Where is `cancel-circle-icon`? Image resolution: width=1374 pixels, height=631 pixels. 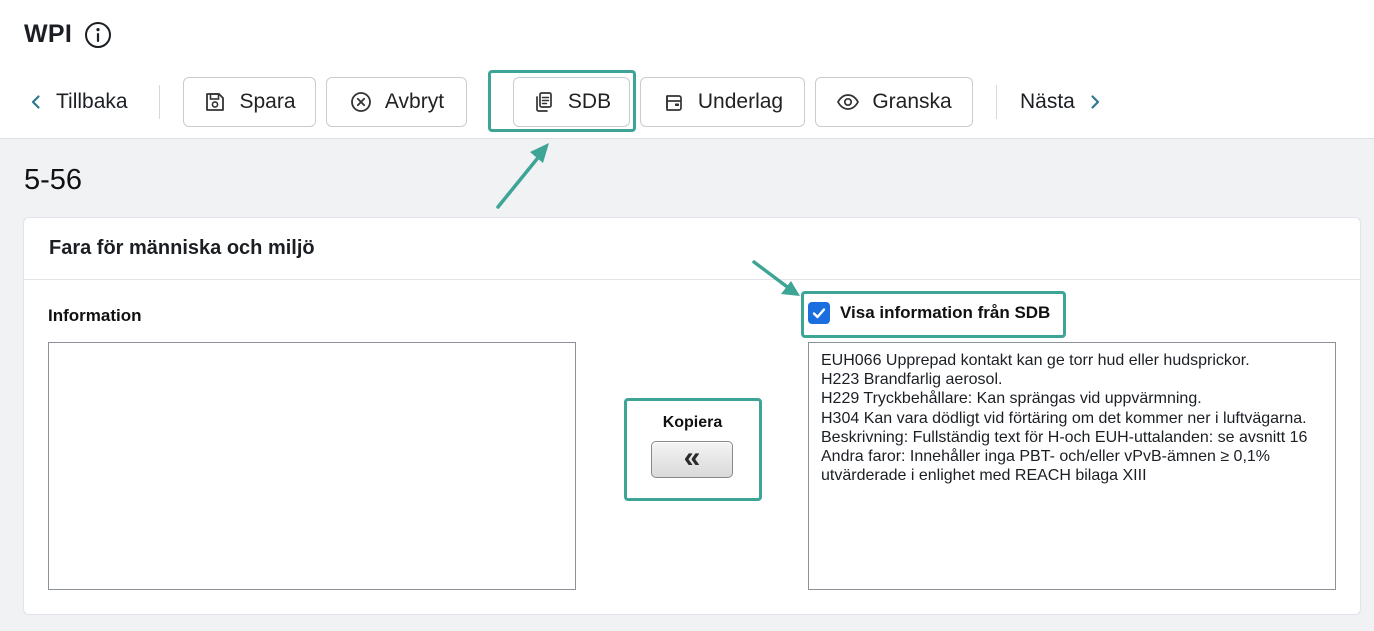
cancel-circle-icon is located at coordinates (361, 102).